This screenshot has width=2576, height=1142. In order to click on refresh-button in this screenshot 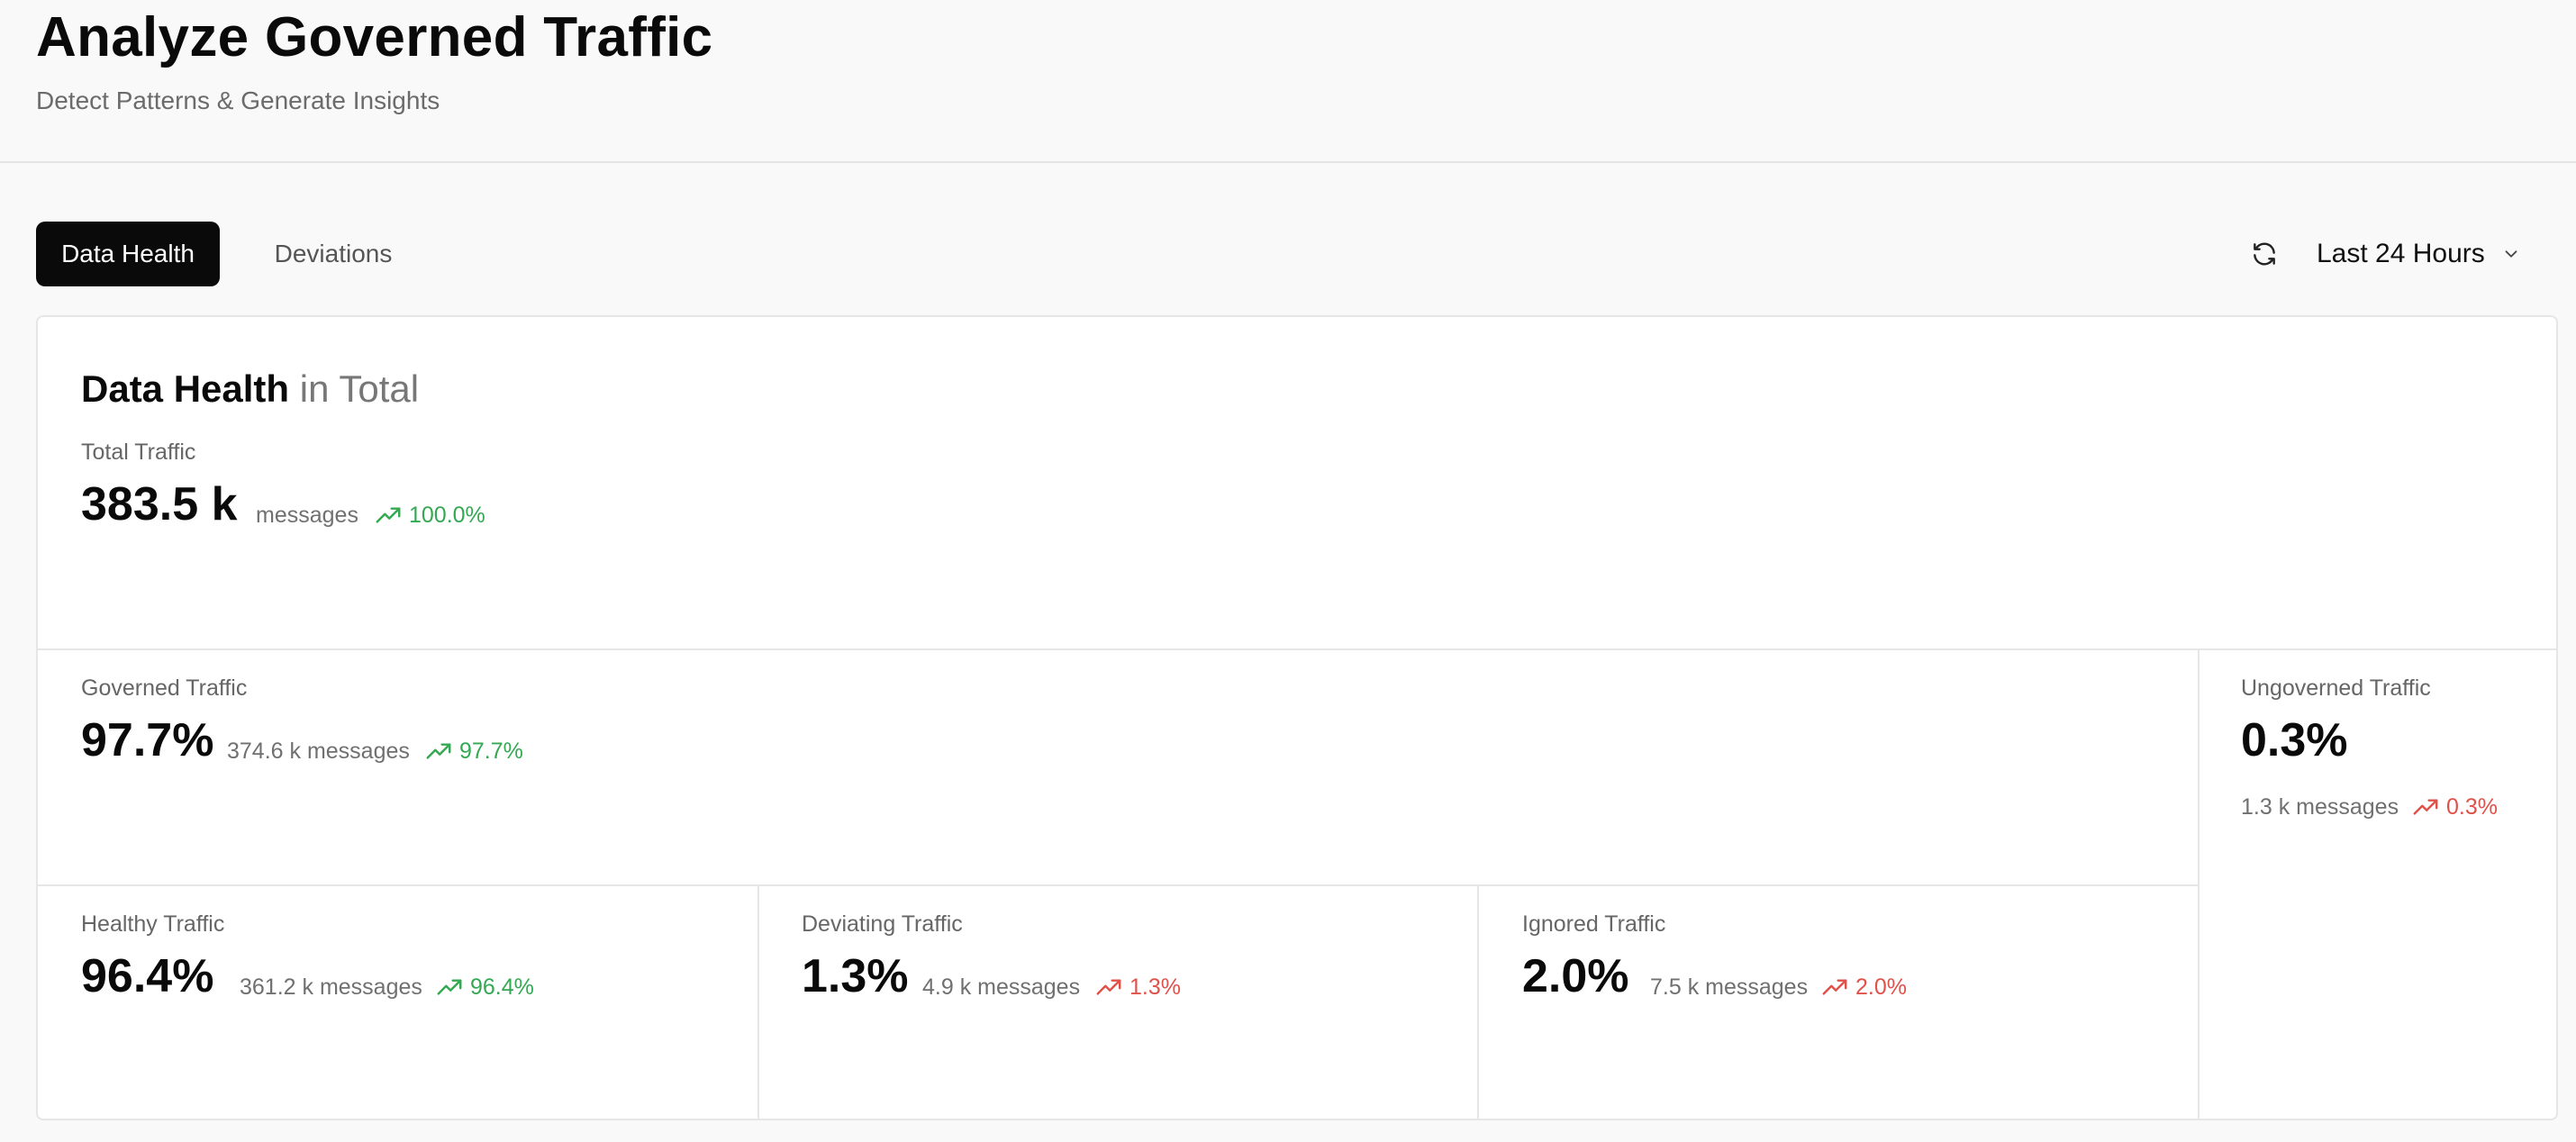, I will do `click(2264, 254)`.